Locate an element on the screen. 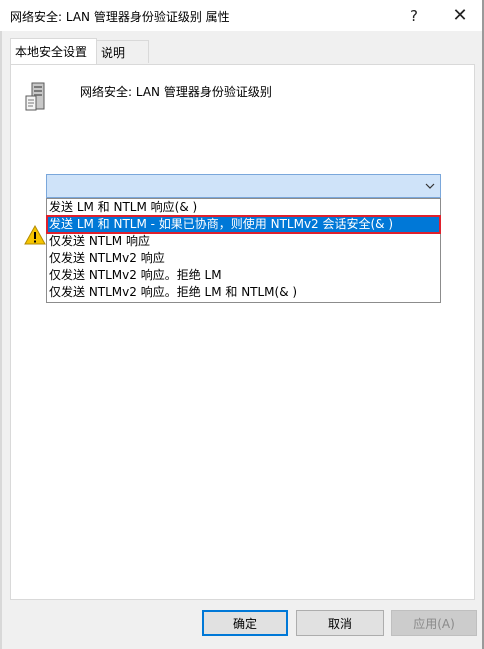  dropdown-option: 发送 LM 和 NTLM 响应(& ) is located at coordinates (243, 207).